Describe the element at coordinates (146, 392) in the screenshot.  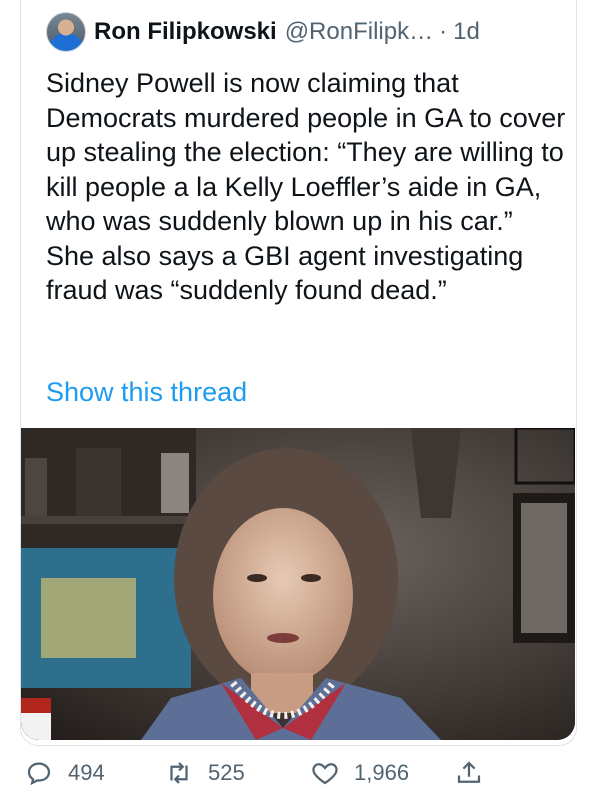
I see `show-thread-link: Show this thread` at that location.